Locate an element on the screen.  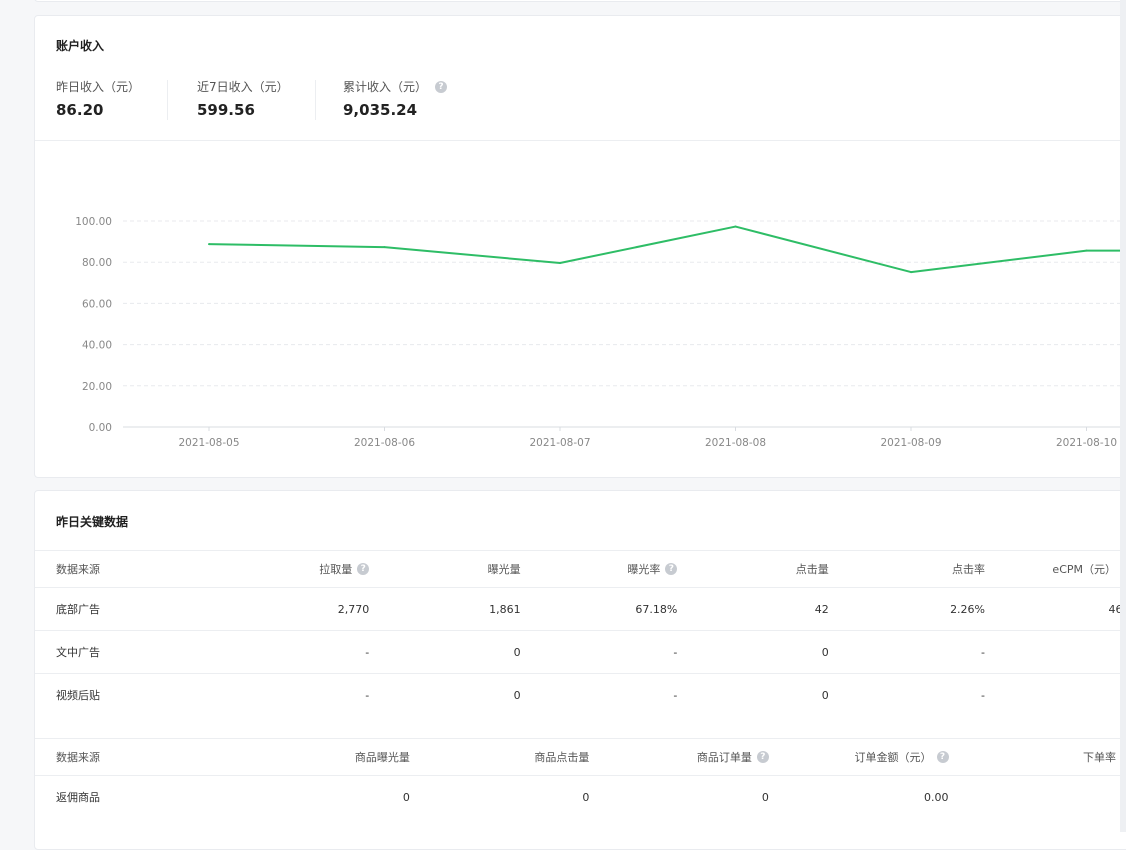
x-tick-label: 2021-08-09 is located at coordinates (910, 443).